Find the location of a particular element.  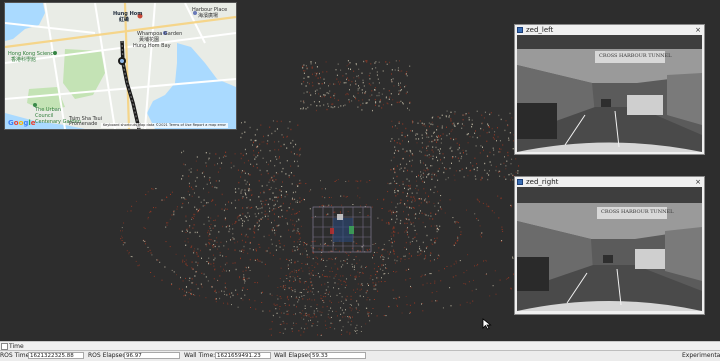

ros-elapsed-field: 96.97 is located at coordinates (152, 355).